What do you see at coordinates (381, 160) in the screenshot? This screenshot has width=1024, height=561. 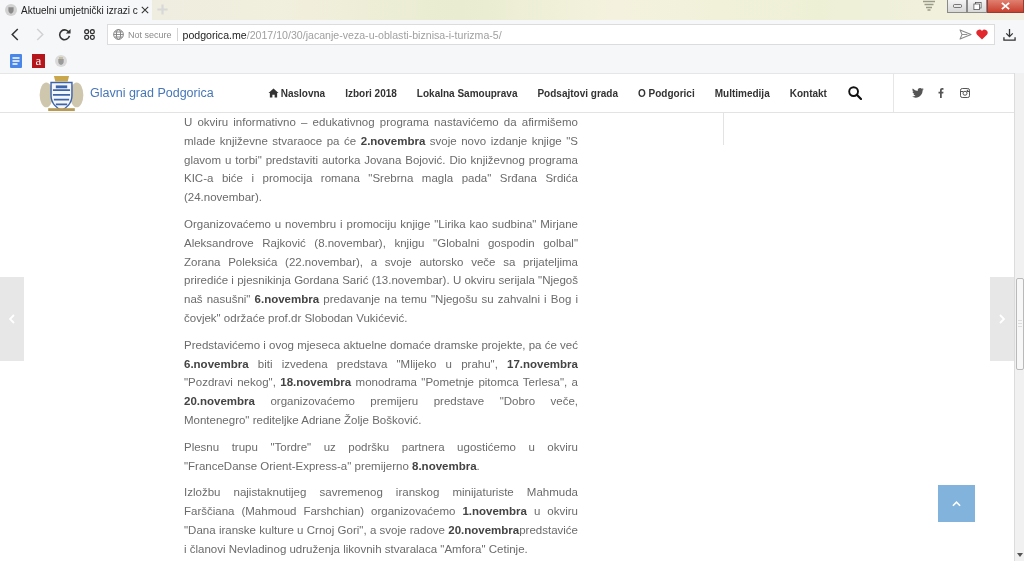 I see `article-paragraph: U okviru informativno – edukativnog programa nastavićemo da afirmišemo mlade književne stvaraoce pa će 2.novembra svoje novo izdanje knjige "S glavom u torbi" predstaviti autorka Jovana Bojović. Dio književnog programa KIC-a biće i promocija romana "Srebrna magla pada" Srđana Srdića (24.novembar).` at bounding box center [381, 160].